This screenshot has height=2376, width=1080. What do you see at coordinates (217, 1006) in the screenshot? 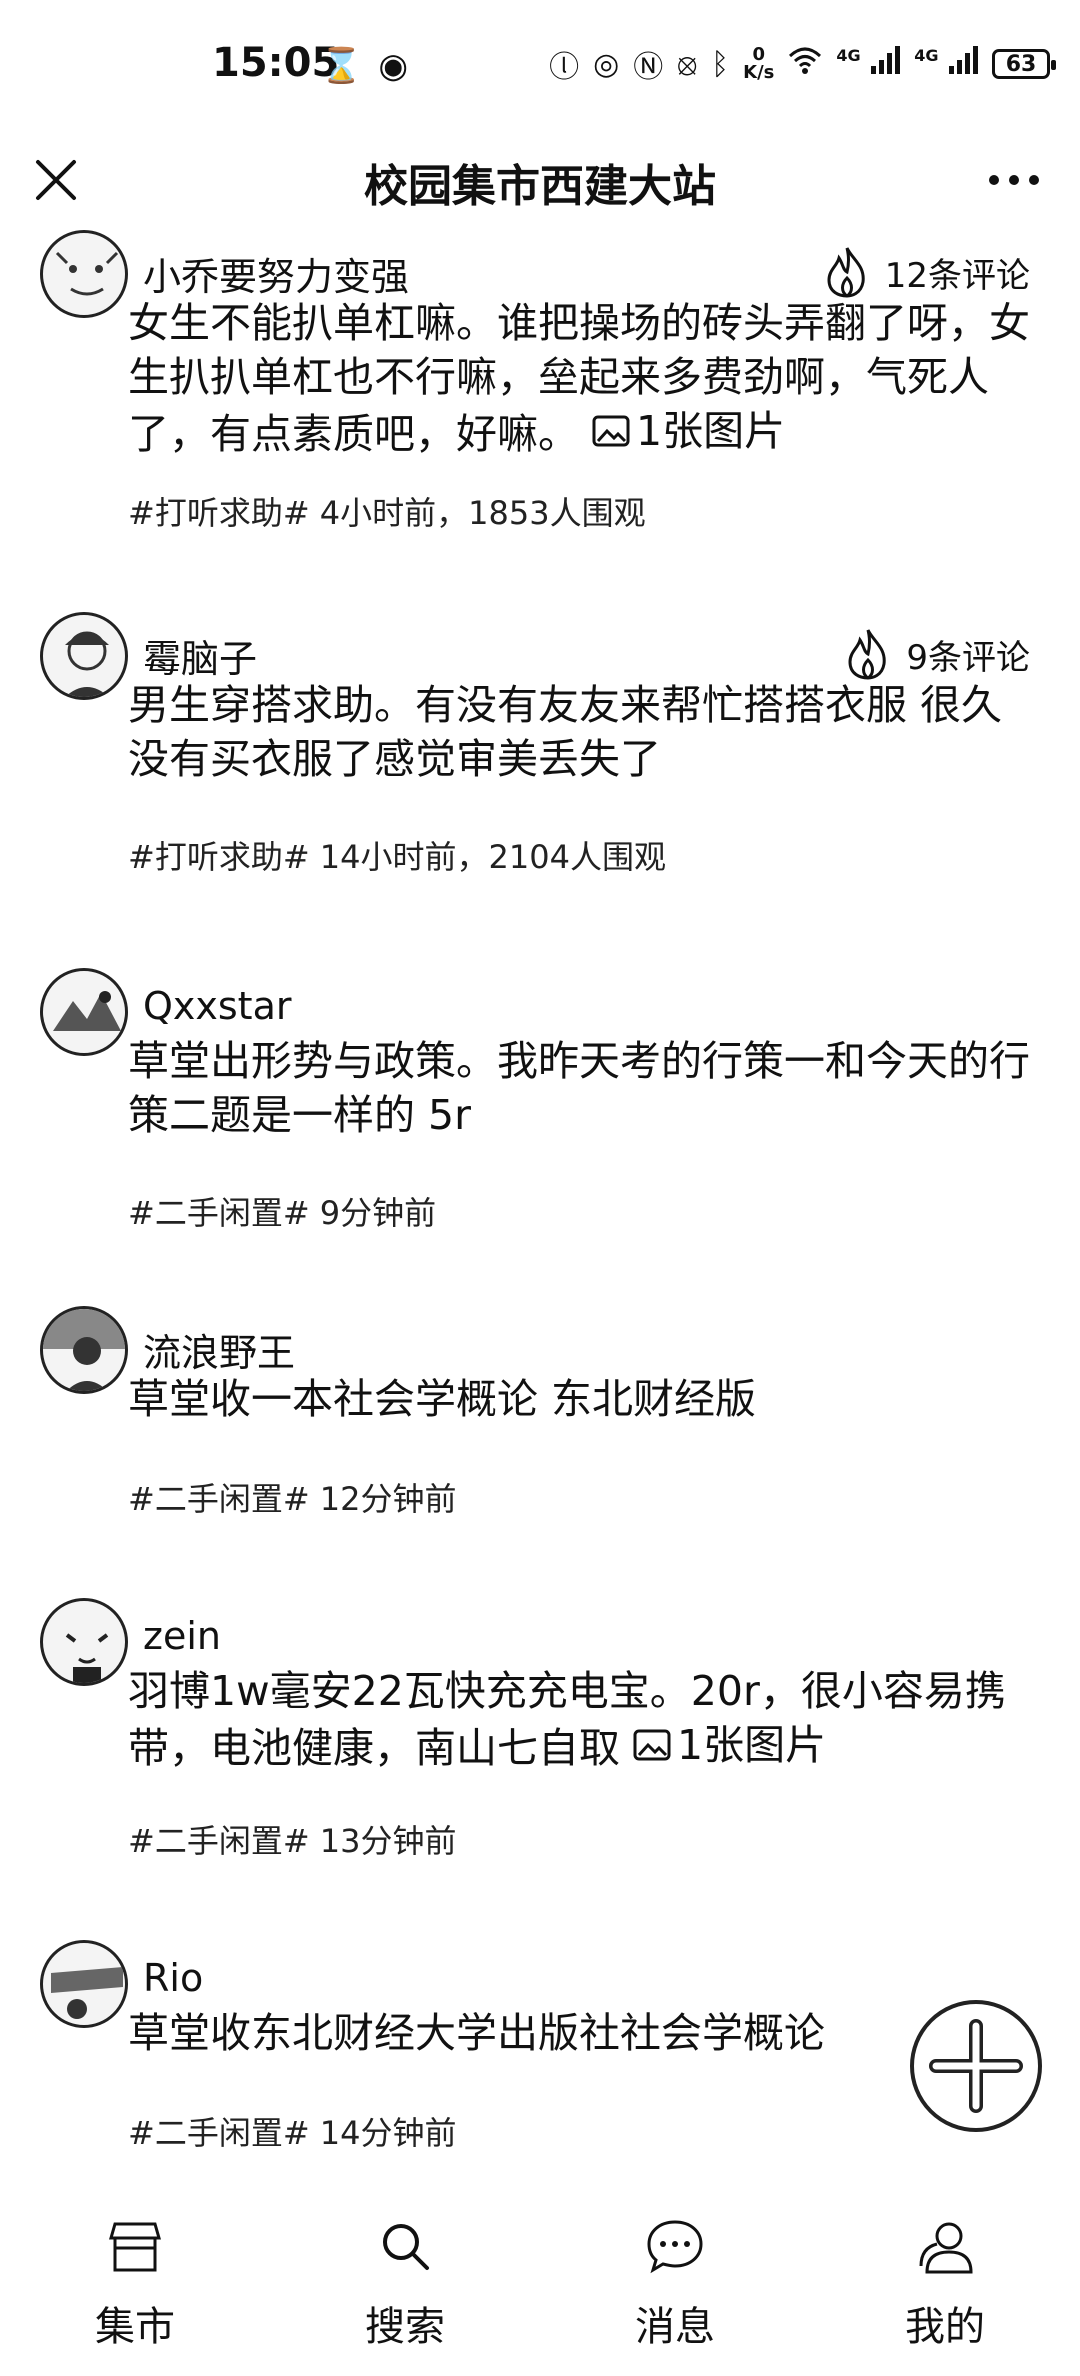
I see `username: Qxxstar` at bounding box center [217, 1006].